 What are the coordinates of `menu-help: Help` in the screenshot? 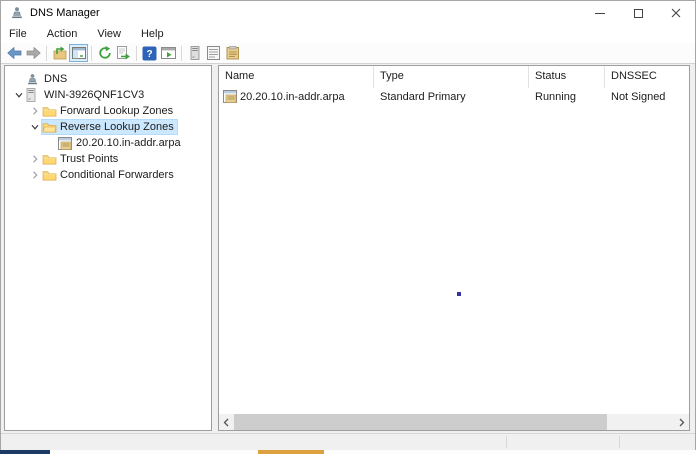 It's located at (157, 34).